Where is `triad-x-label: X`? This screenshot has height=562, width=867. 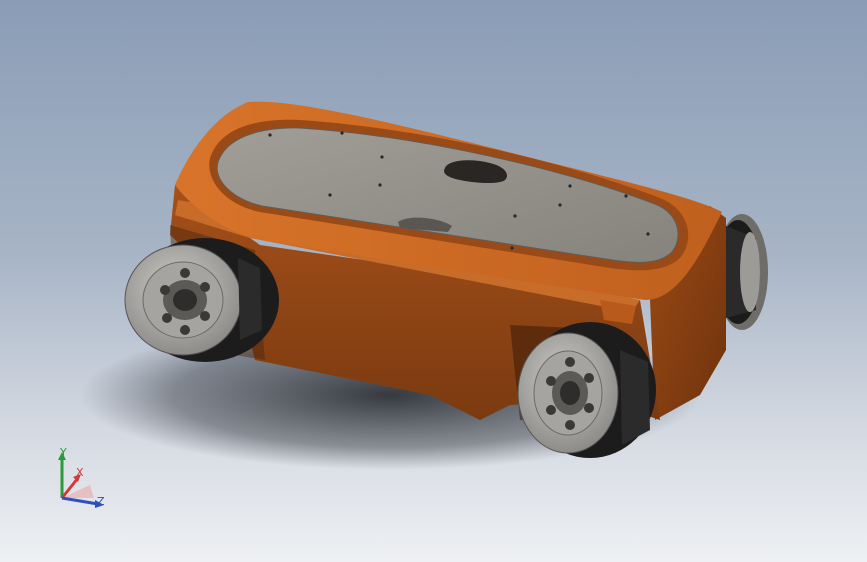 triad-x-label: X is located at coordinates (80, 472).